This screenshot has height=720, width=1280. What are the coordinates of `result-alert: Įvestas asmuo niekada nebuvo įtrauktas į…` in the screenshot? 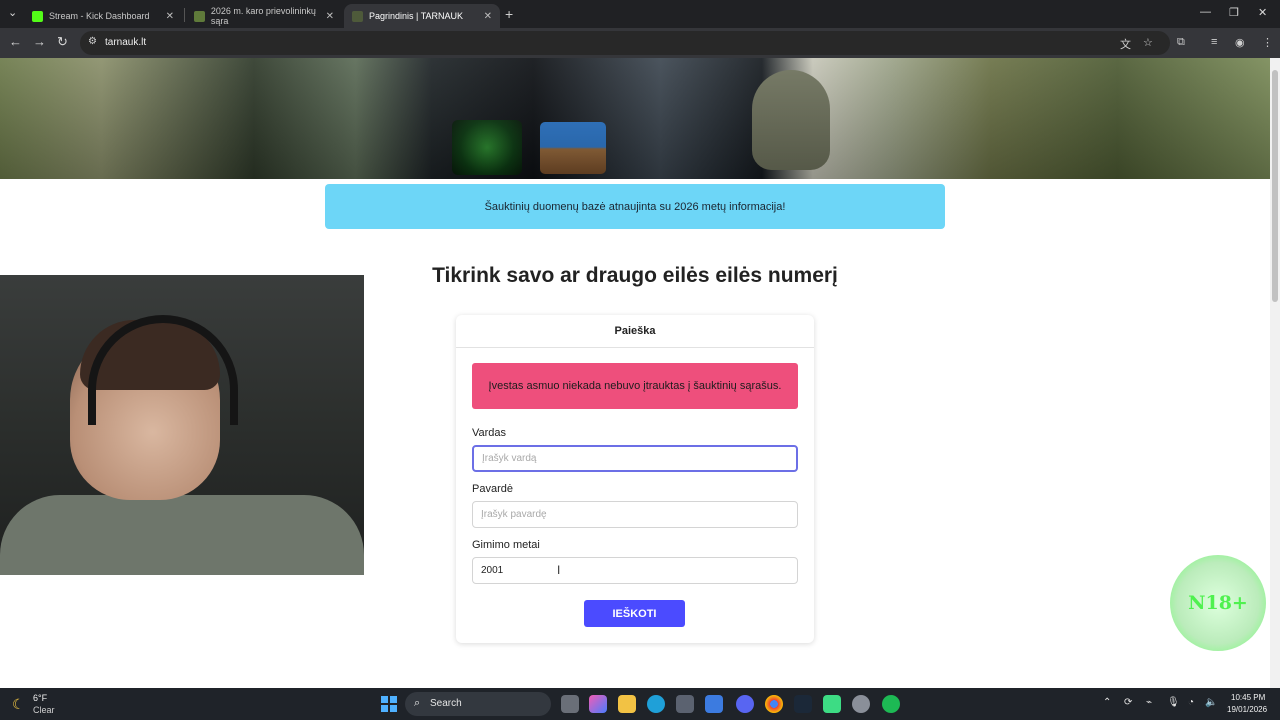 It's located at (635, 386).